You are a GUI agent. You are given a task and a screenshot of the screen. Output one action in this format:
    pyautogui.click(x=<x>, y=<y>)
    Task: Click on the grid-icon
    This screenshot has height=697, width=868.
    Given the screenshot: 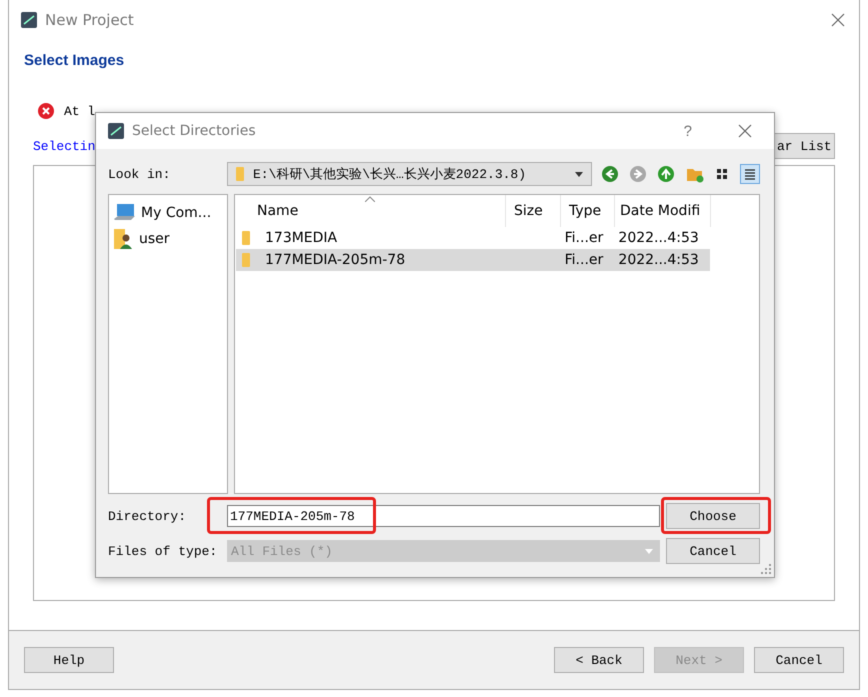 What is the action you would take?
    pyautogui.click(x=722, y=174)
    